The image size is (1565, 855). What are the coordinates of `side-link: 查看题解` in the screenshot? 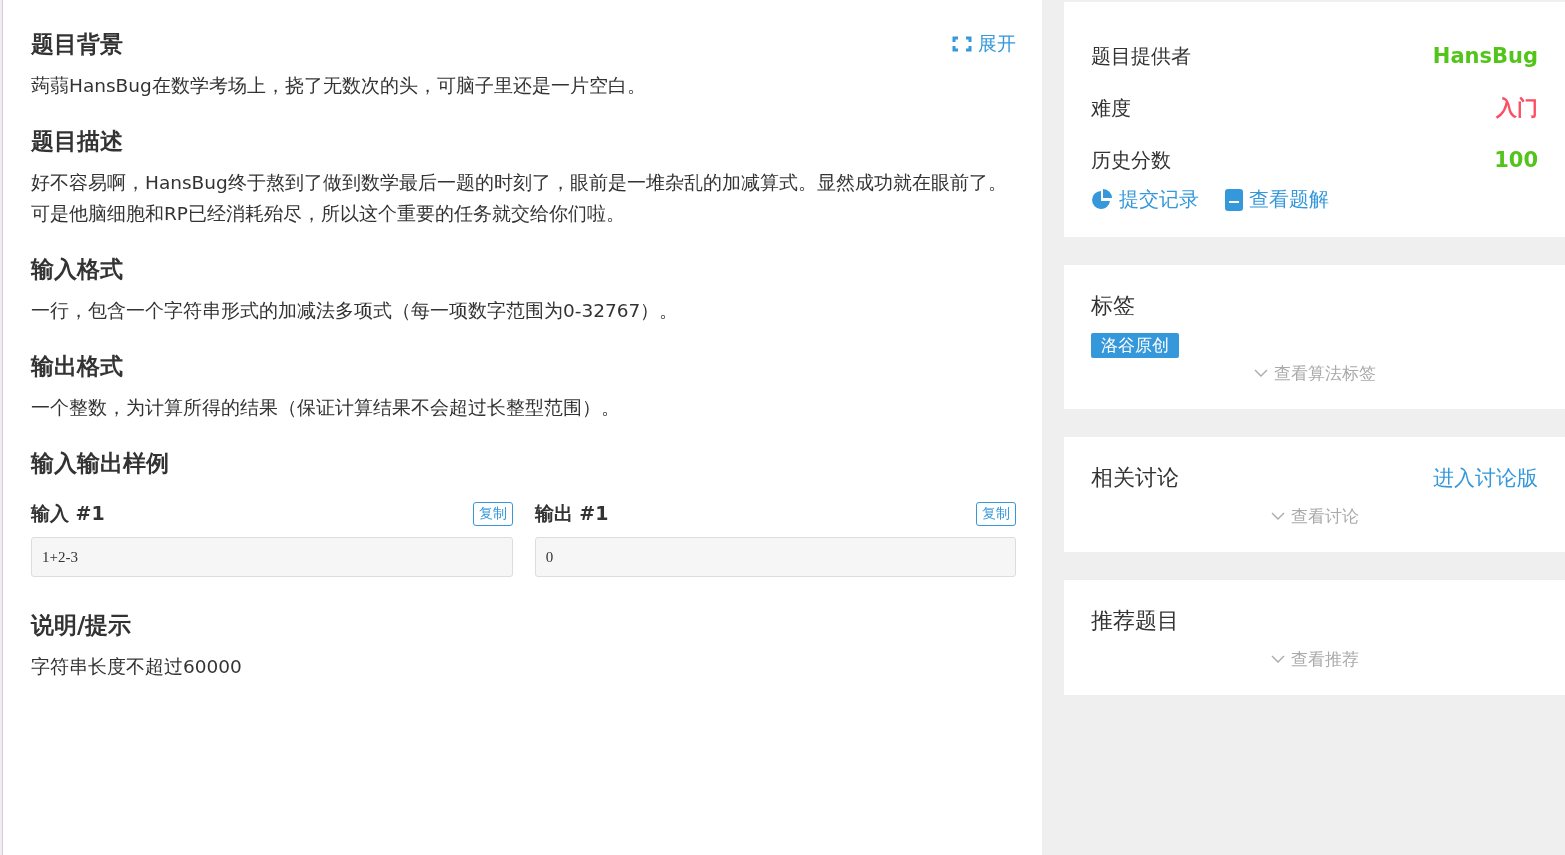 It's located at (1277, 199).